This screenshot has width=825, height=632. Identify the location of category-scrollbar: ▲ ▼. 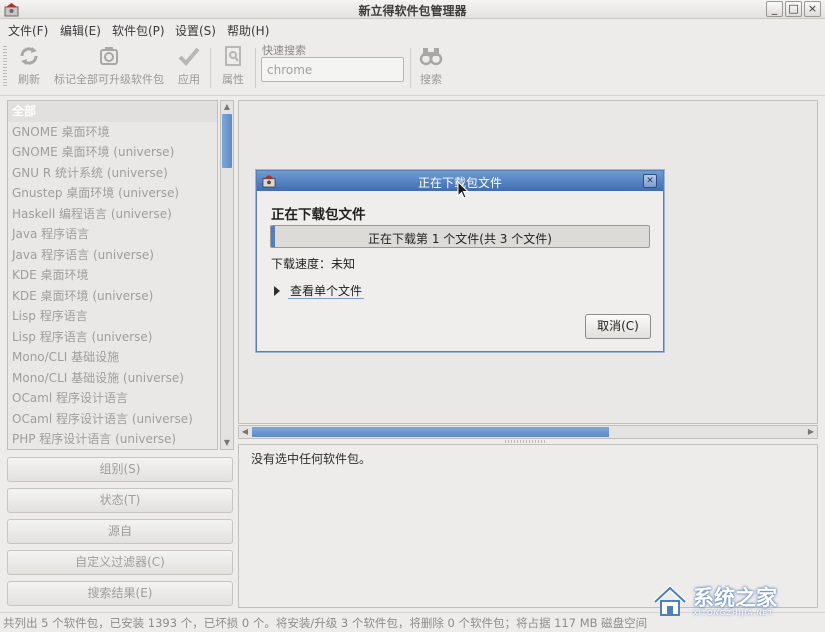
(227, 275).